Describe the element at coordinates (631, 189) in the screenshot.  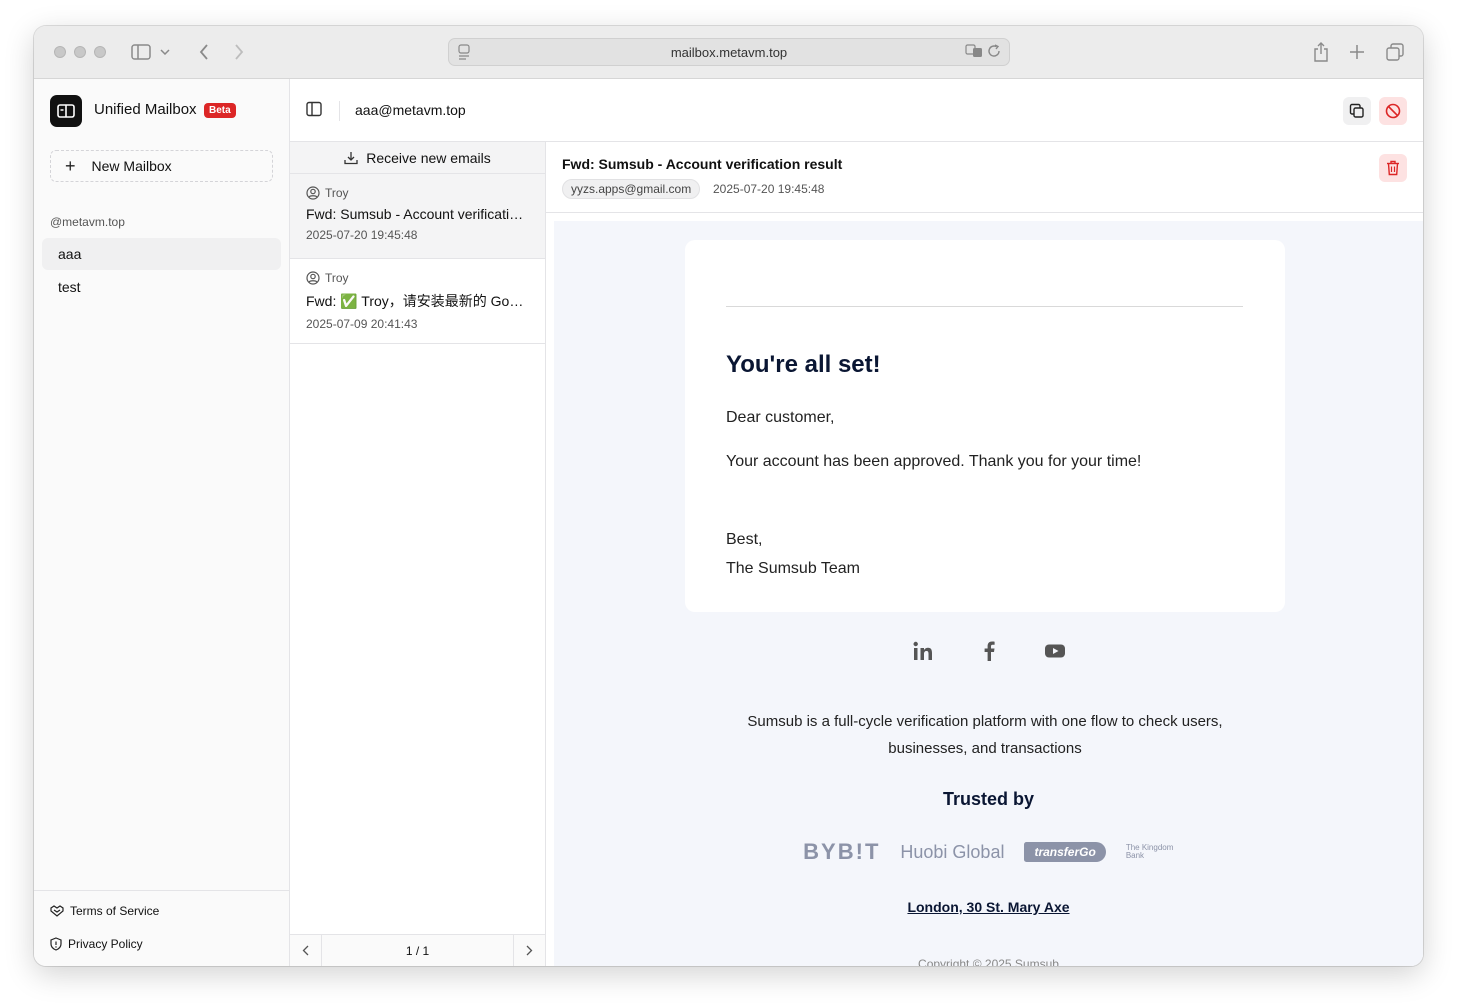
I see `sender-chip: yyzs.apps@gmail.com` at that location.